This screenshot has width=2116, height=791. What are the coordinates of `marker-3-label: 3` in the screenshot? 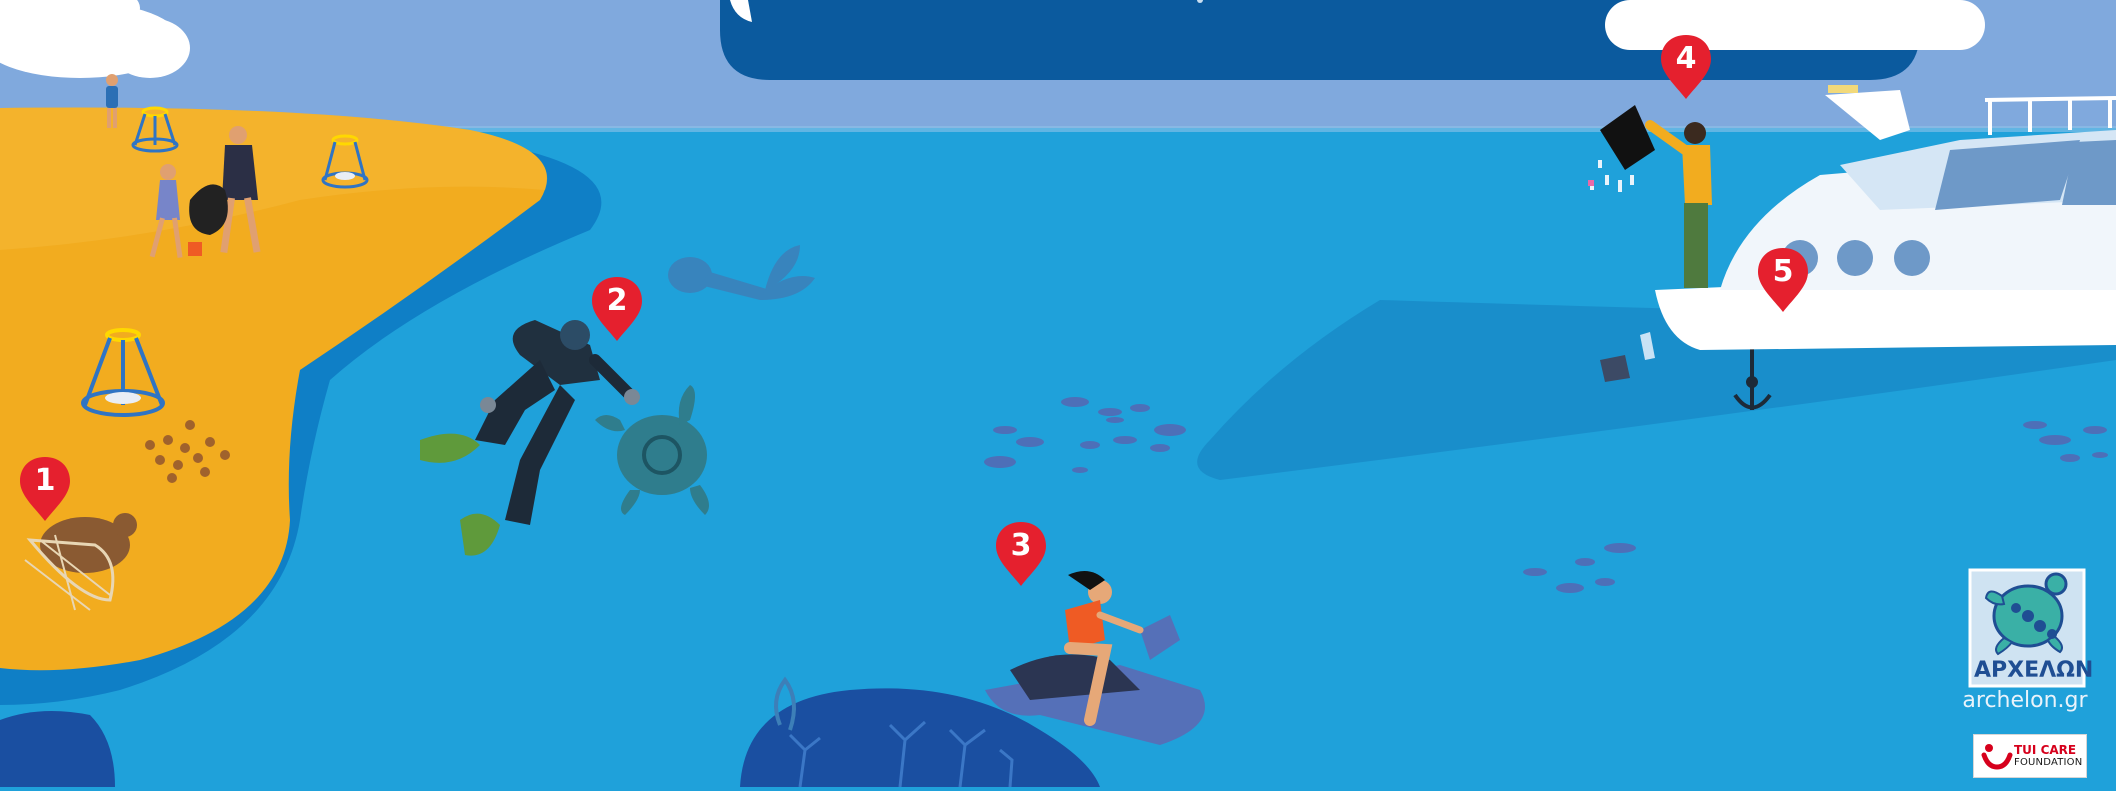 It's located at (1021, 545).